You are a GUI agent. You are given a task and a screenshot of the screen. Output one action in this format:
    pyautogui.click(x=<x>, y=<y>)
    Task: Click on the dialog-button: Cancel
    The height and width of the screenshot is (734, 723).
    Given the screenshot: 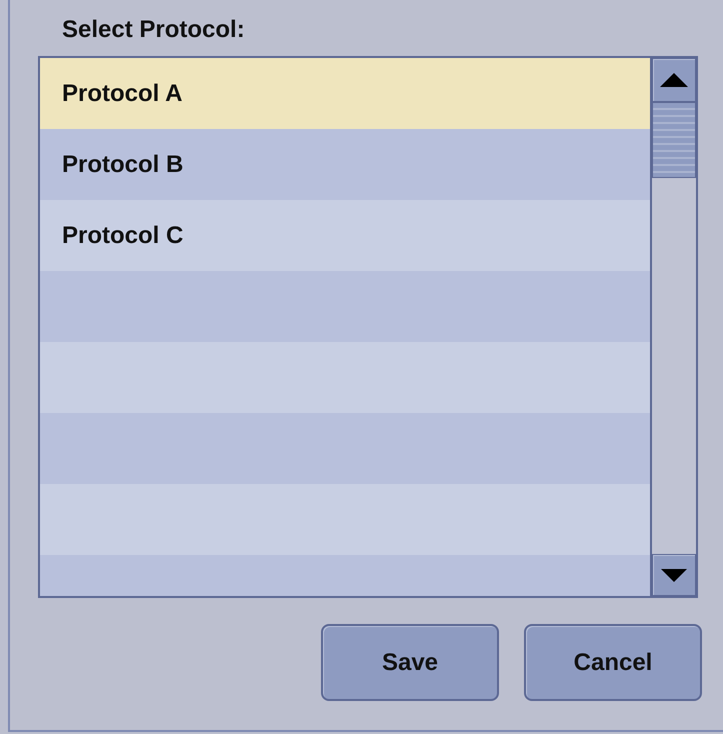 What is the action you would take?
    pyautogui.click(x=613, y=662)
    